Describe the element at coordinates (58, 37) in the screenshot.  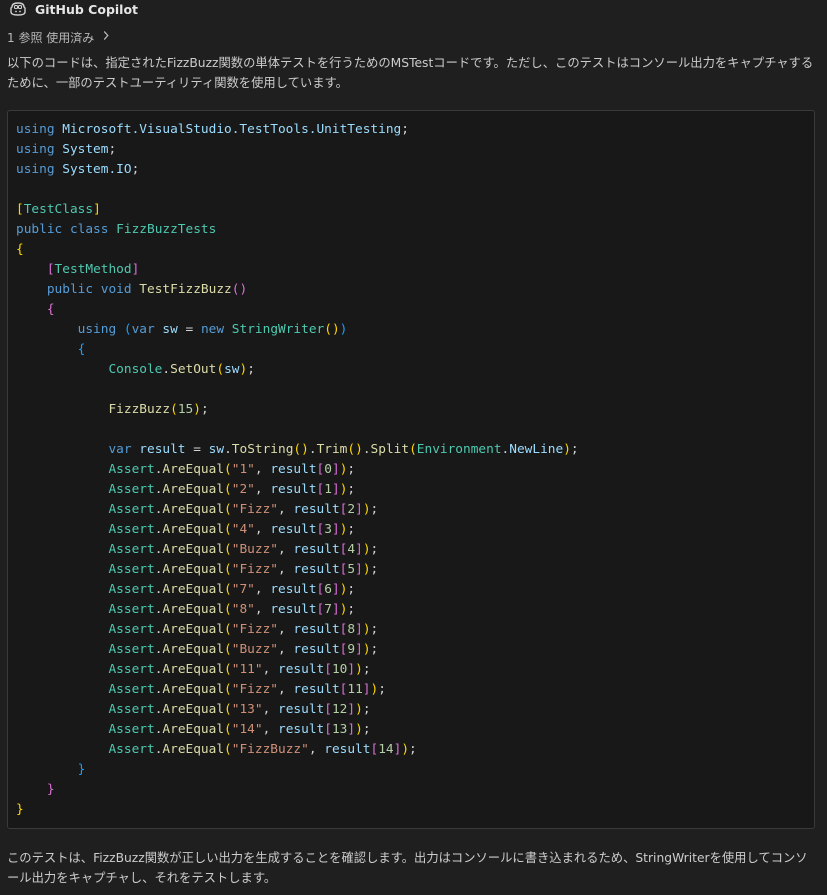
I see `references-toggle: 1 参照 使用済み` at that location.